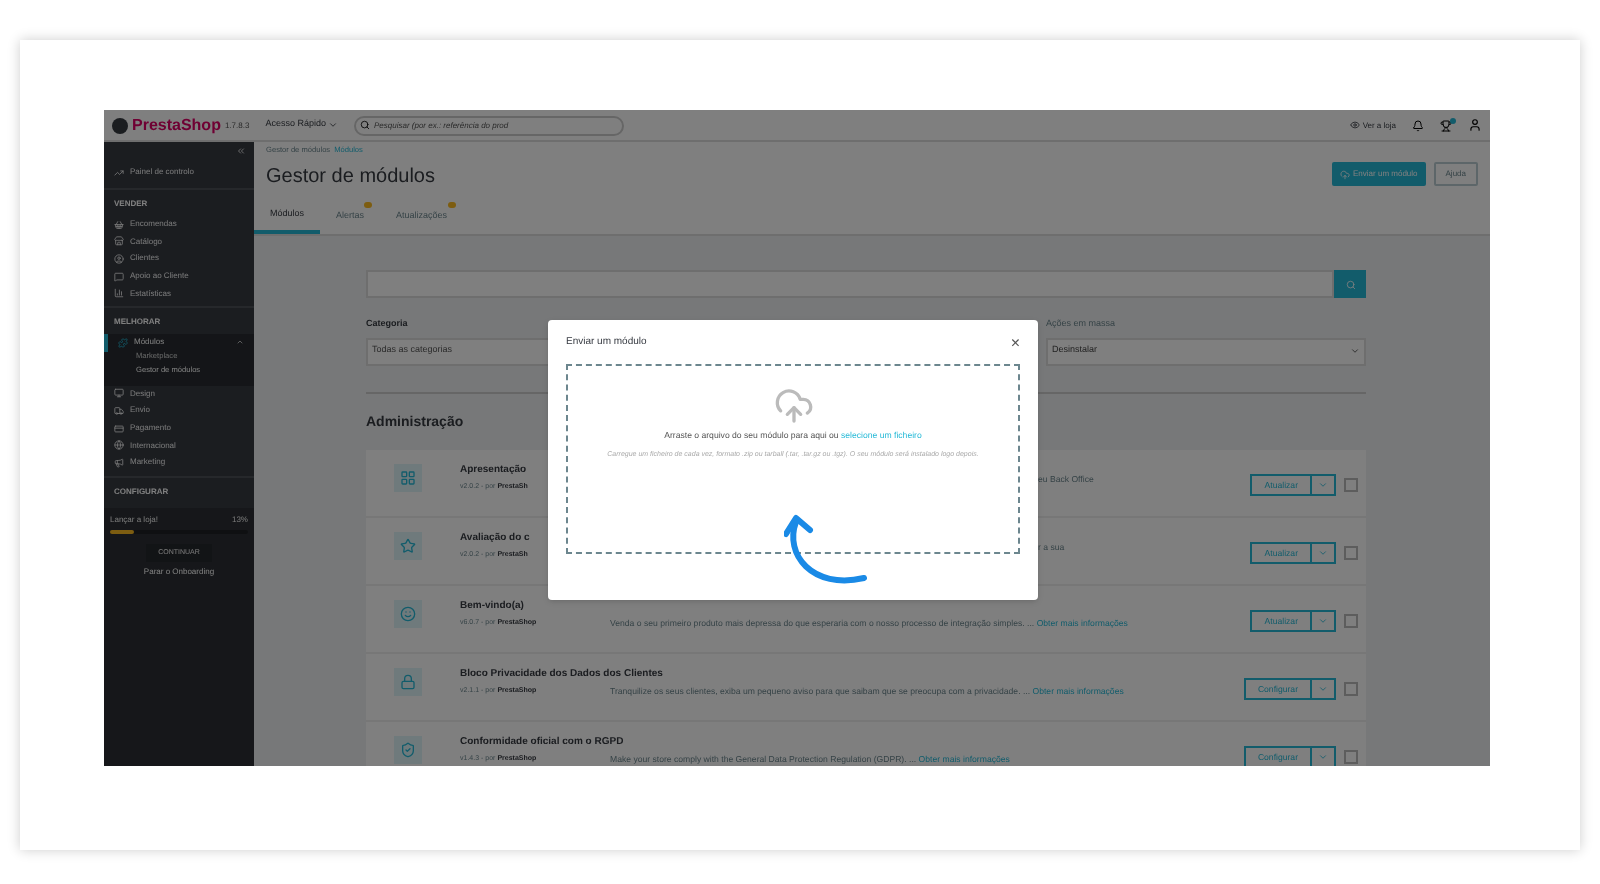  Describe the element at coordinates (351, 177) in the screenshot. I see `page-title: Gestor de módulos` at that location.